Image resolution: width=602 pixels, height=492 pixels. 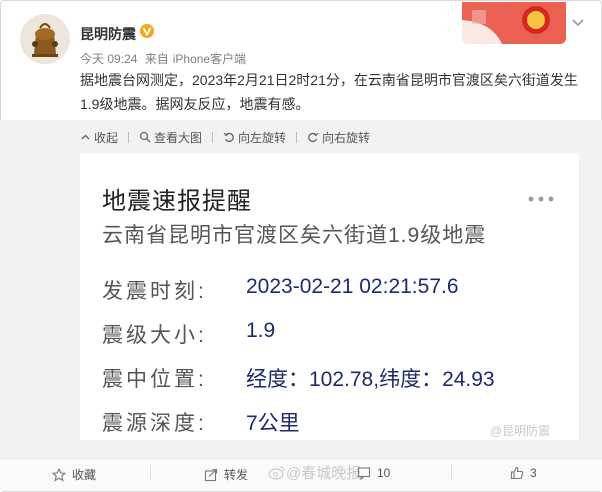 What do you see at coordinates (273, 423) in the screenshot?
I see `depth-value: 7公里` at bounding box center [273, 423].